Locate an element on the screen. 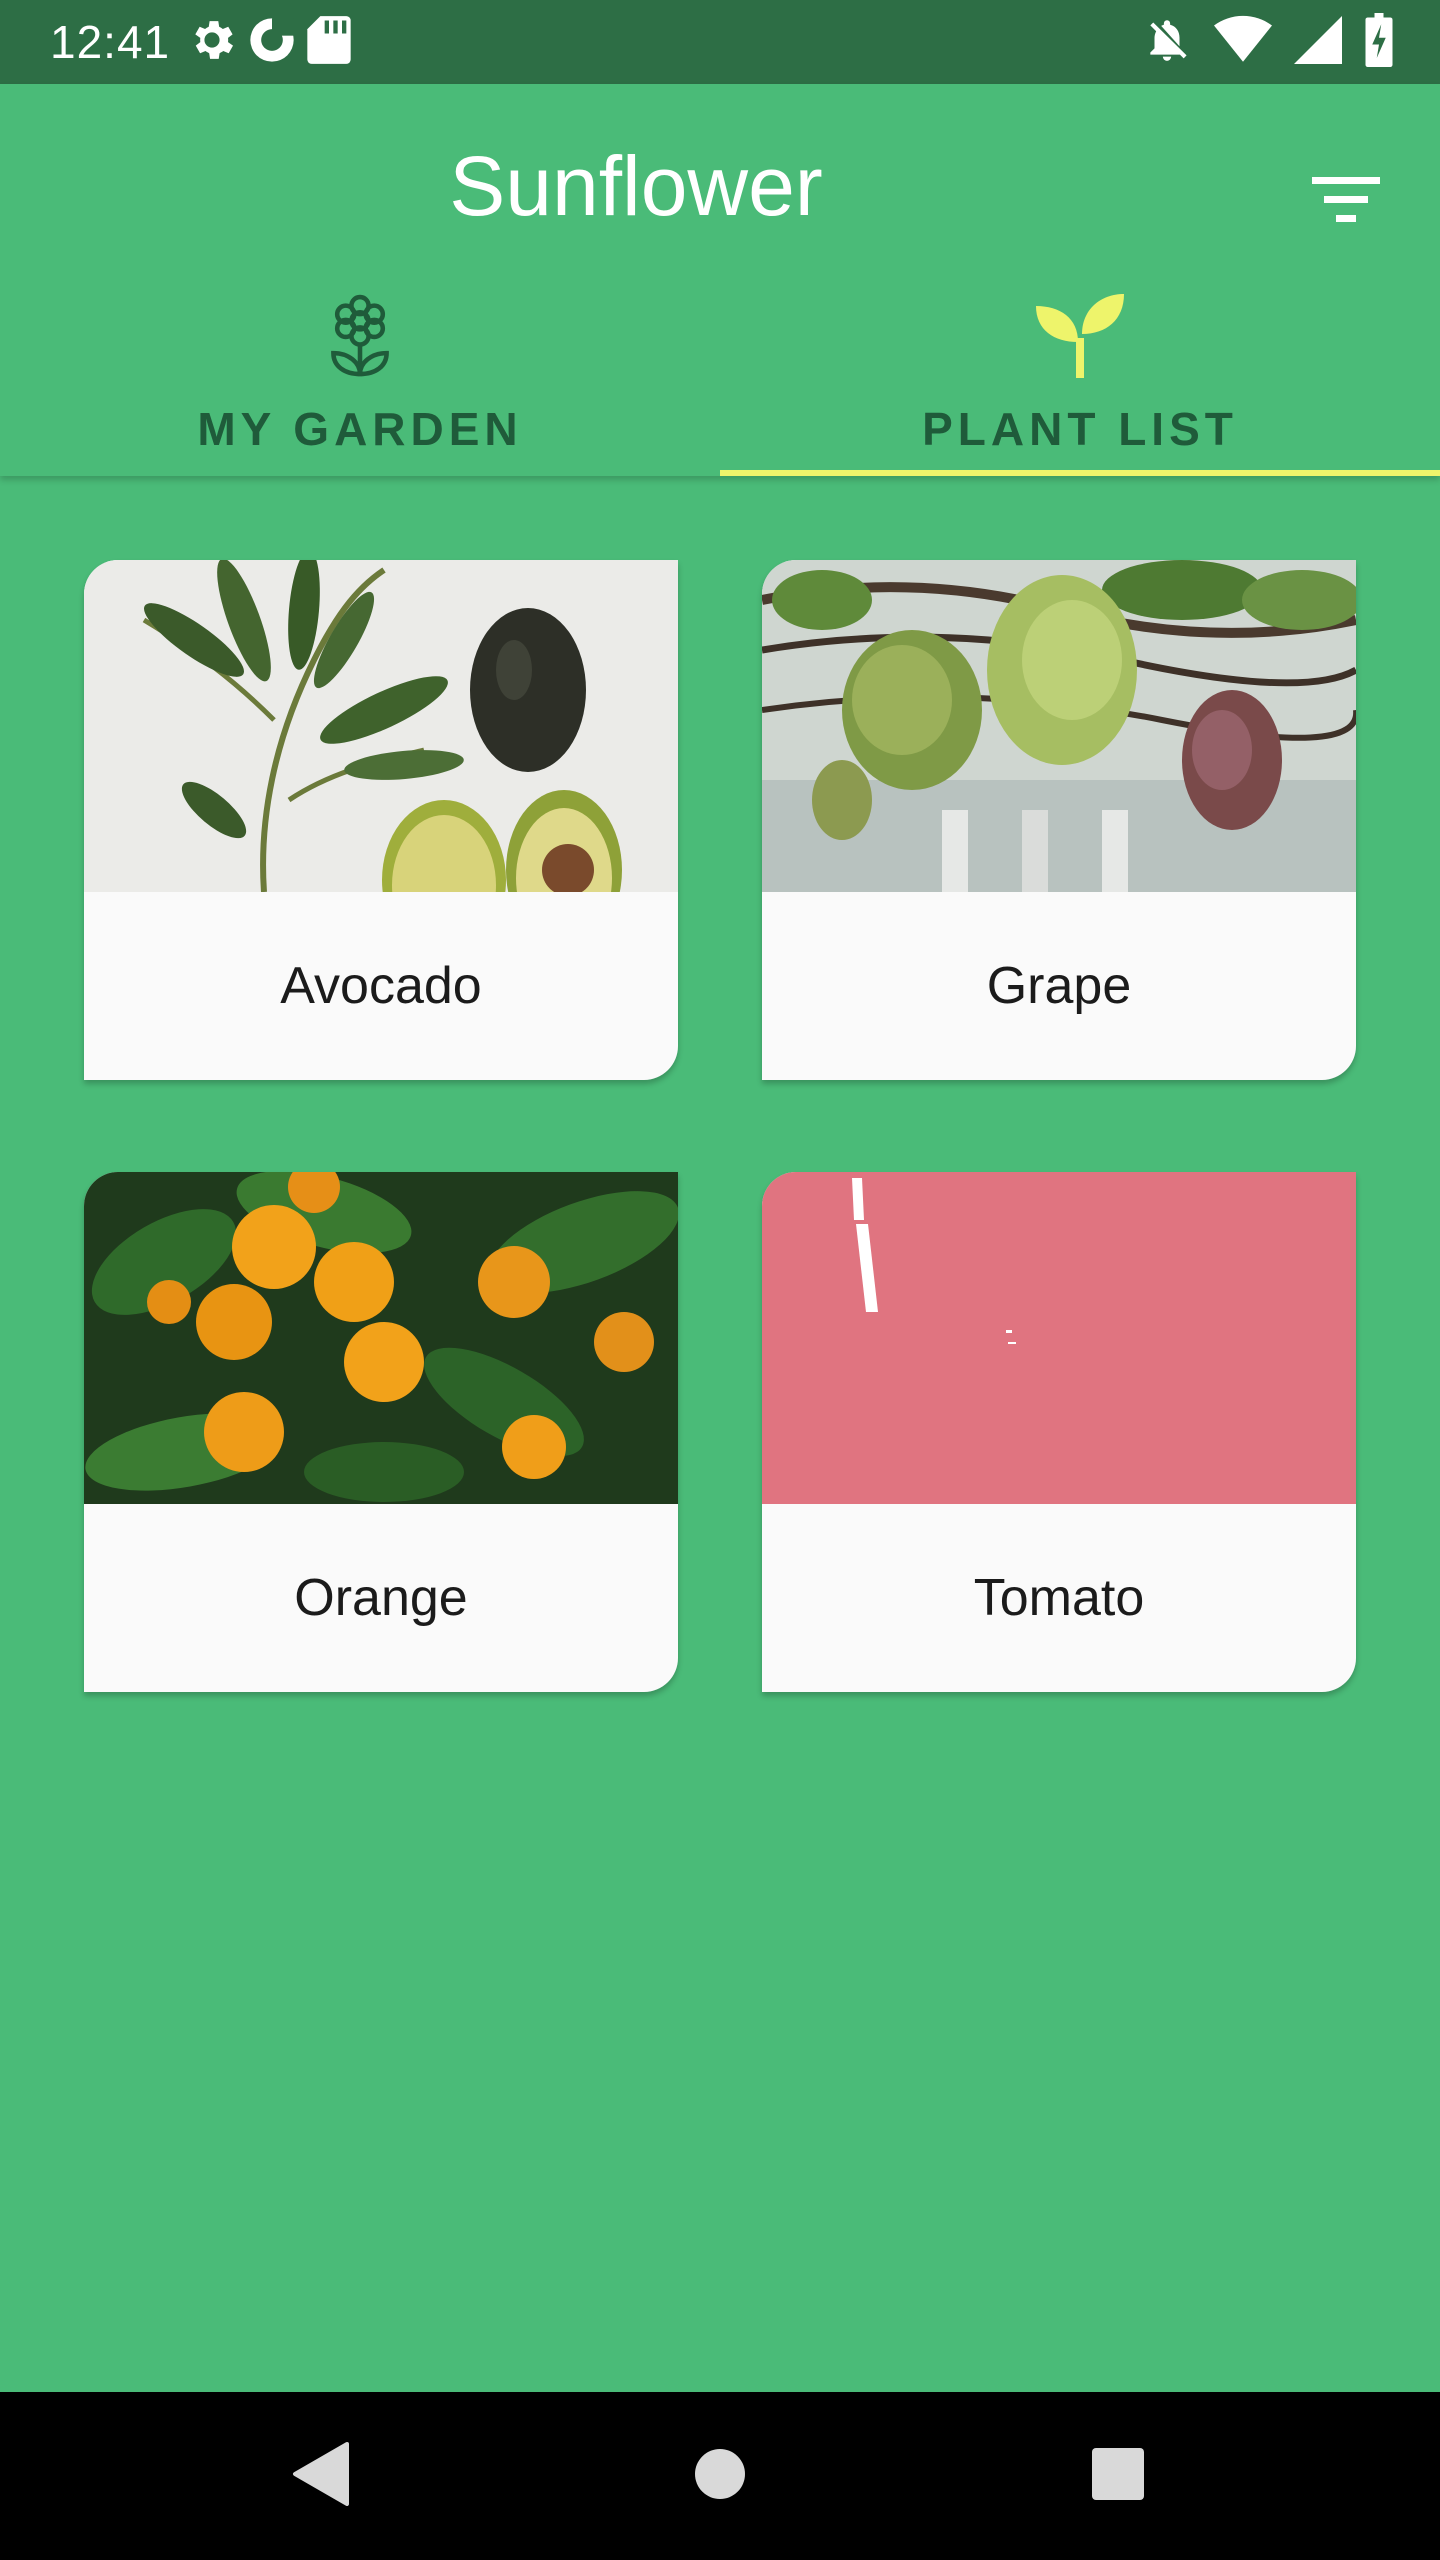 The image size is (1440, 2560). tab-plant-list: PLANT LIST is located at coordinates (1080, 378).